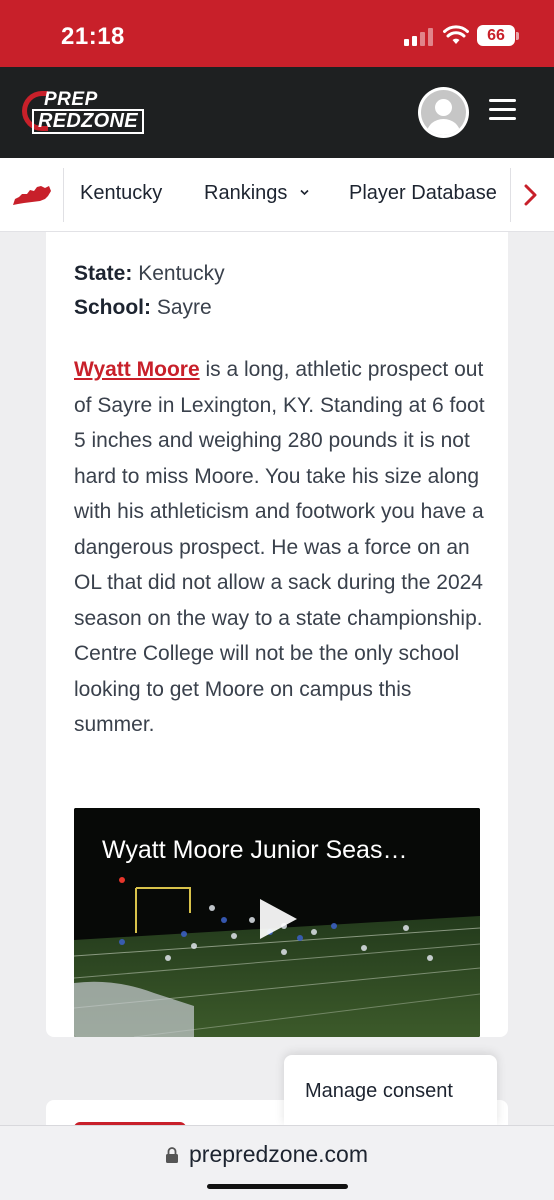 The width and height of the screenshot is (554, 1200). What do you see at coordinates (502, 110) in the screenshot?
I see `hamburger-menu-icon` at bounding box center [502, 110].